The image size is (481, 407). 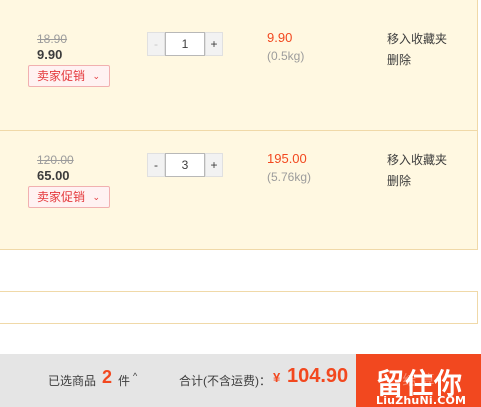 I want to click on original-price: 120.00, so click(x=55, y=160).